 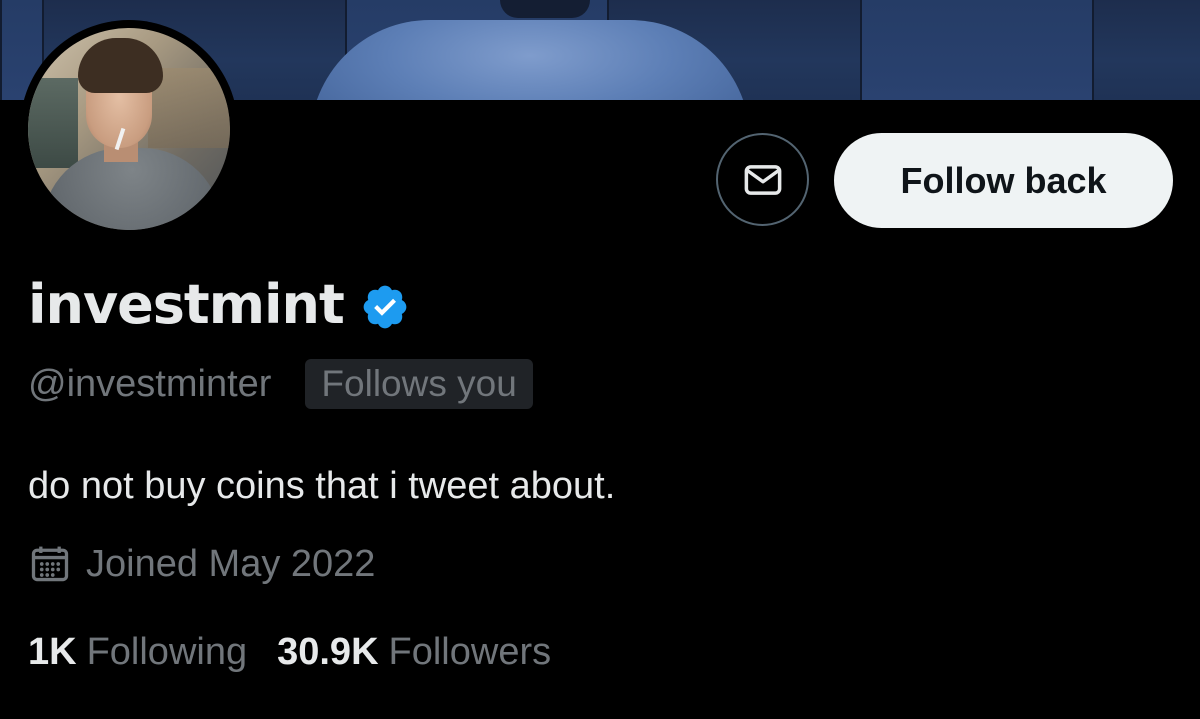 What do you see at coordinates (470, 652) in the screenshot?
I see `followers-label: Followers` at bounding box center [470, 652].